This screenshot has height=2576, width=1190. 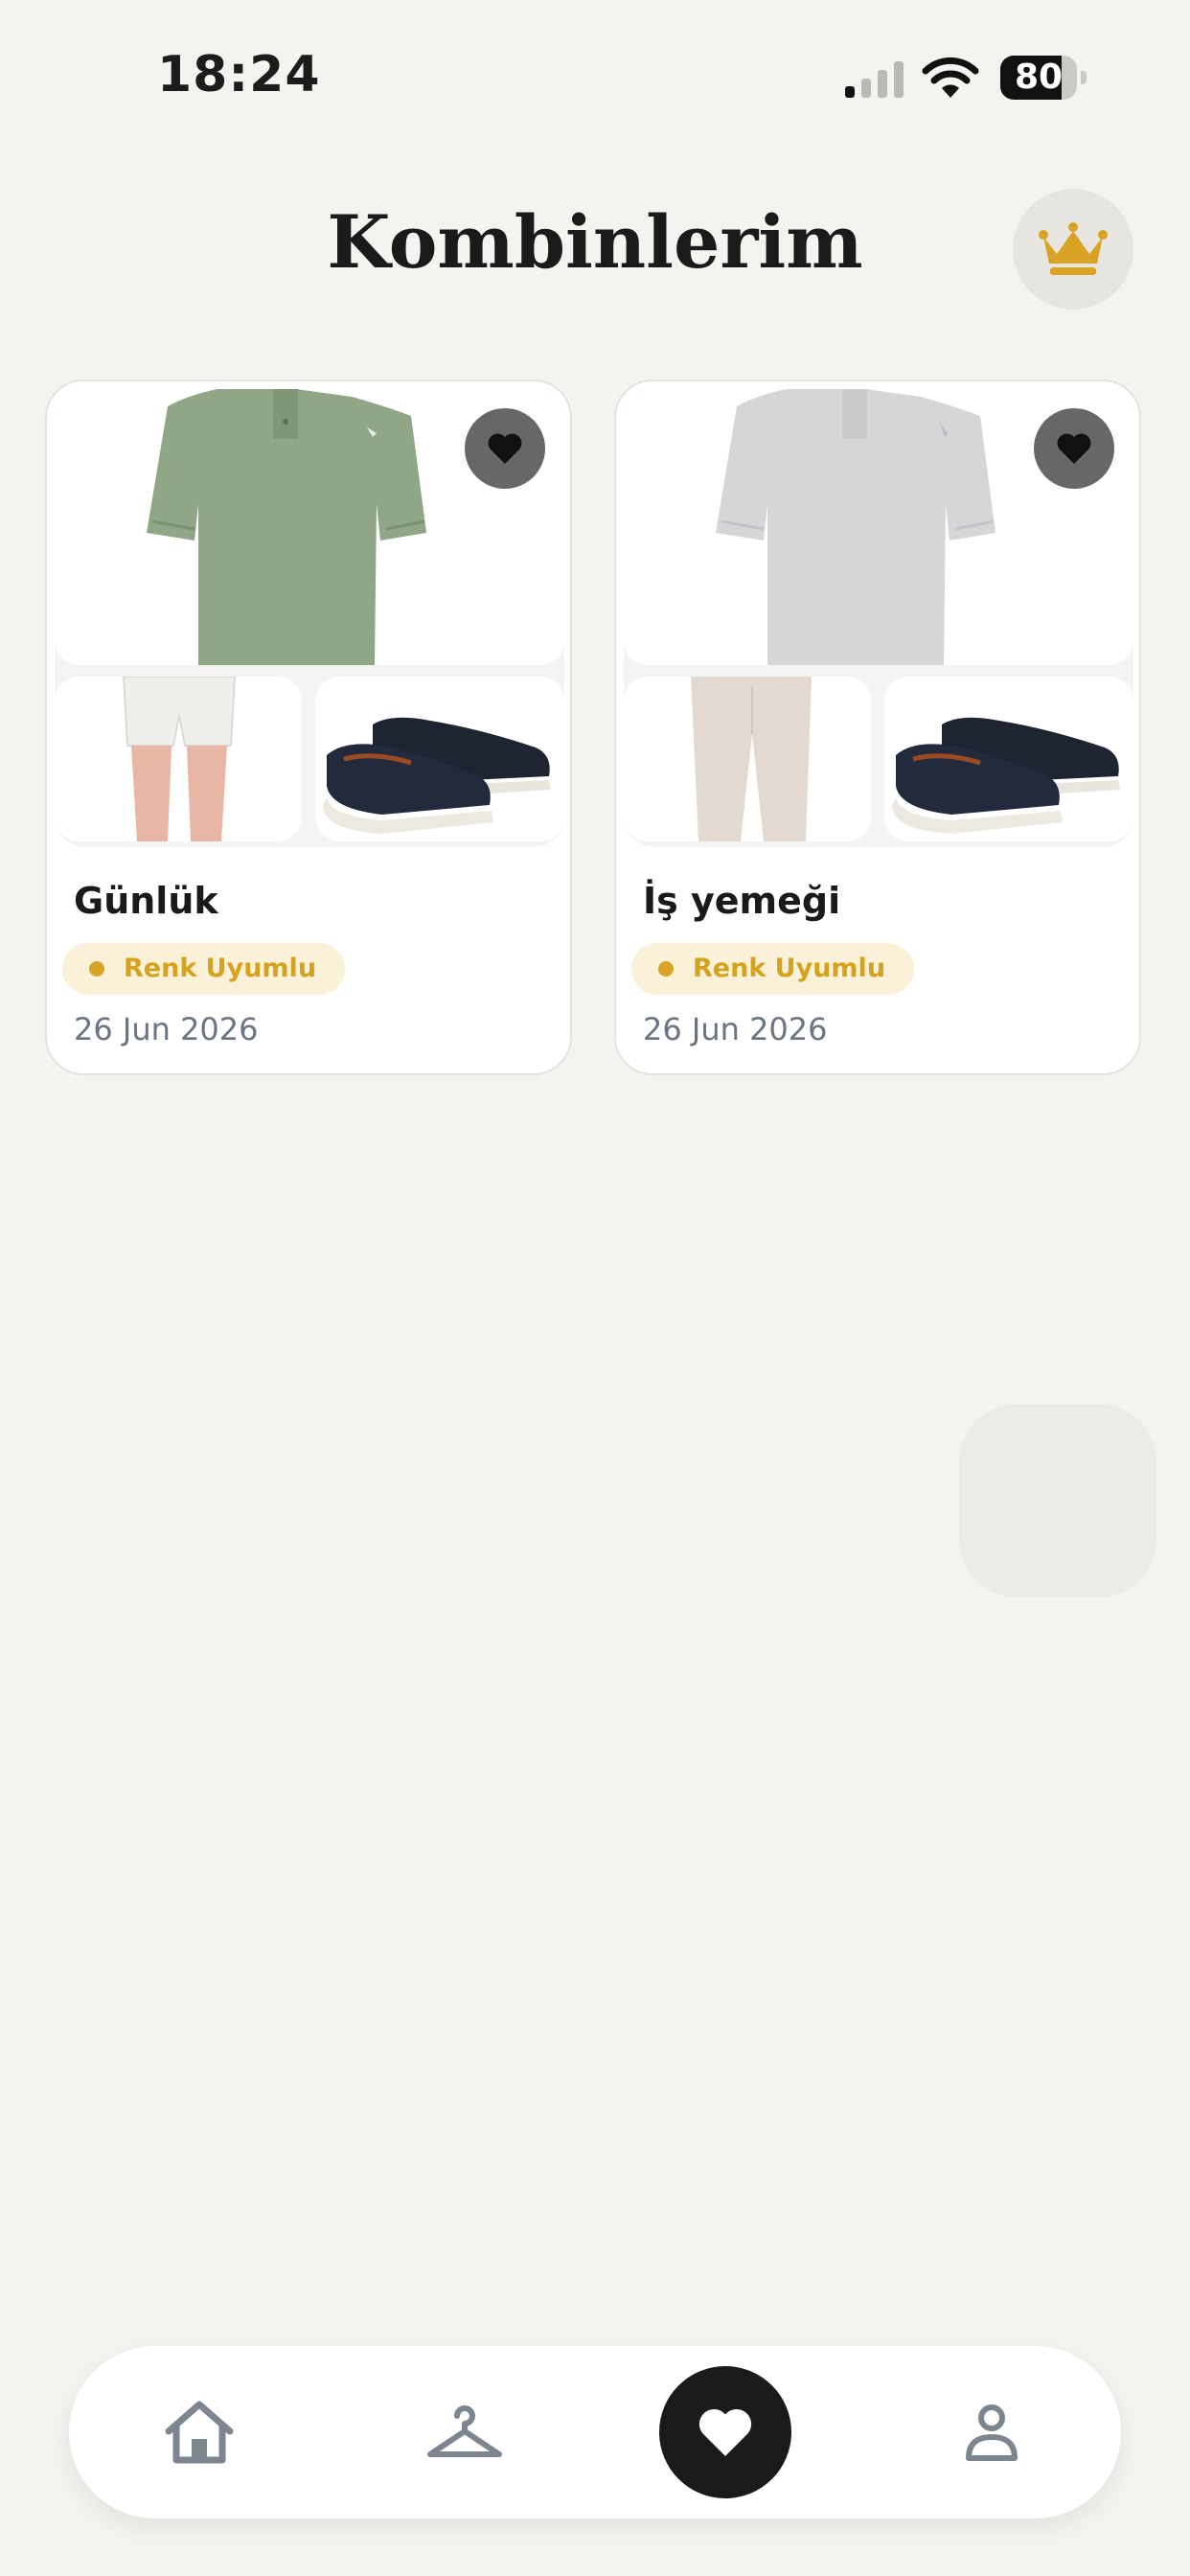 I want to click on tab-favorites, so click(x=725, y=2432).